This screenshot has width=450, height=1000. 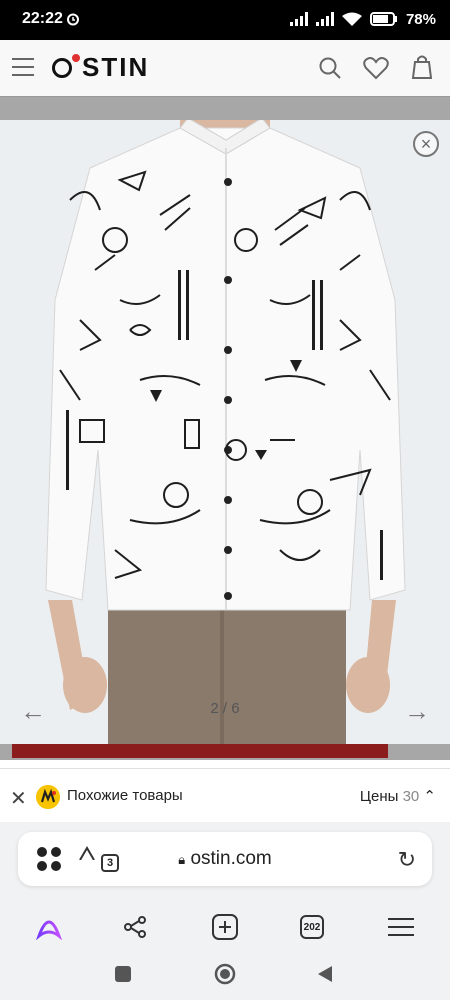 I want to click on new-tab-button, so click(x=225, y=927).